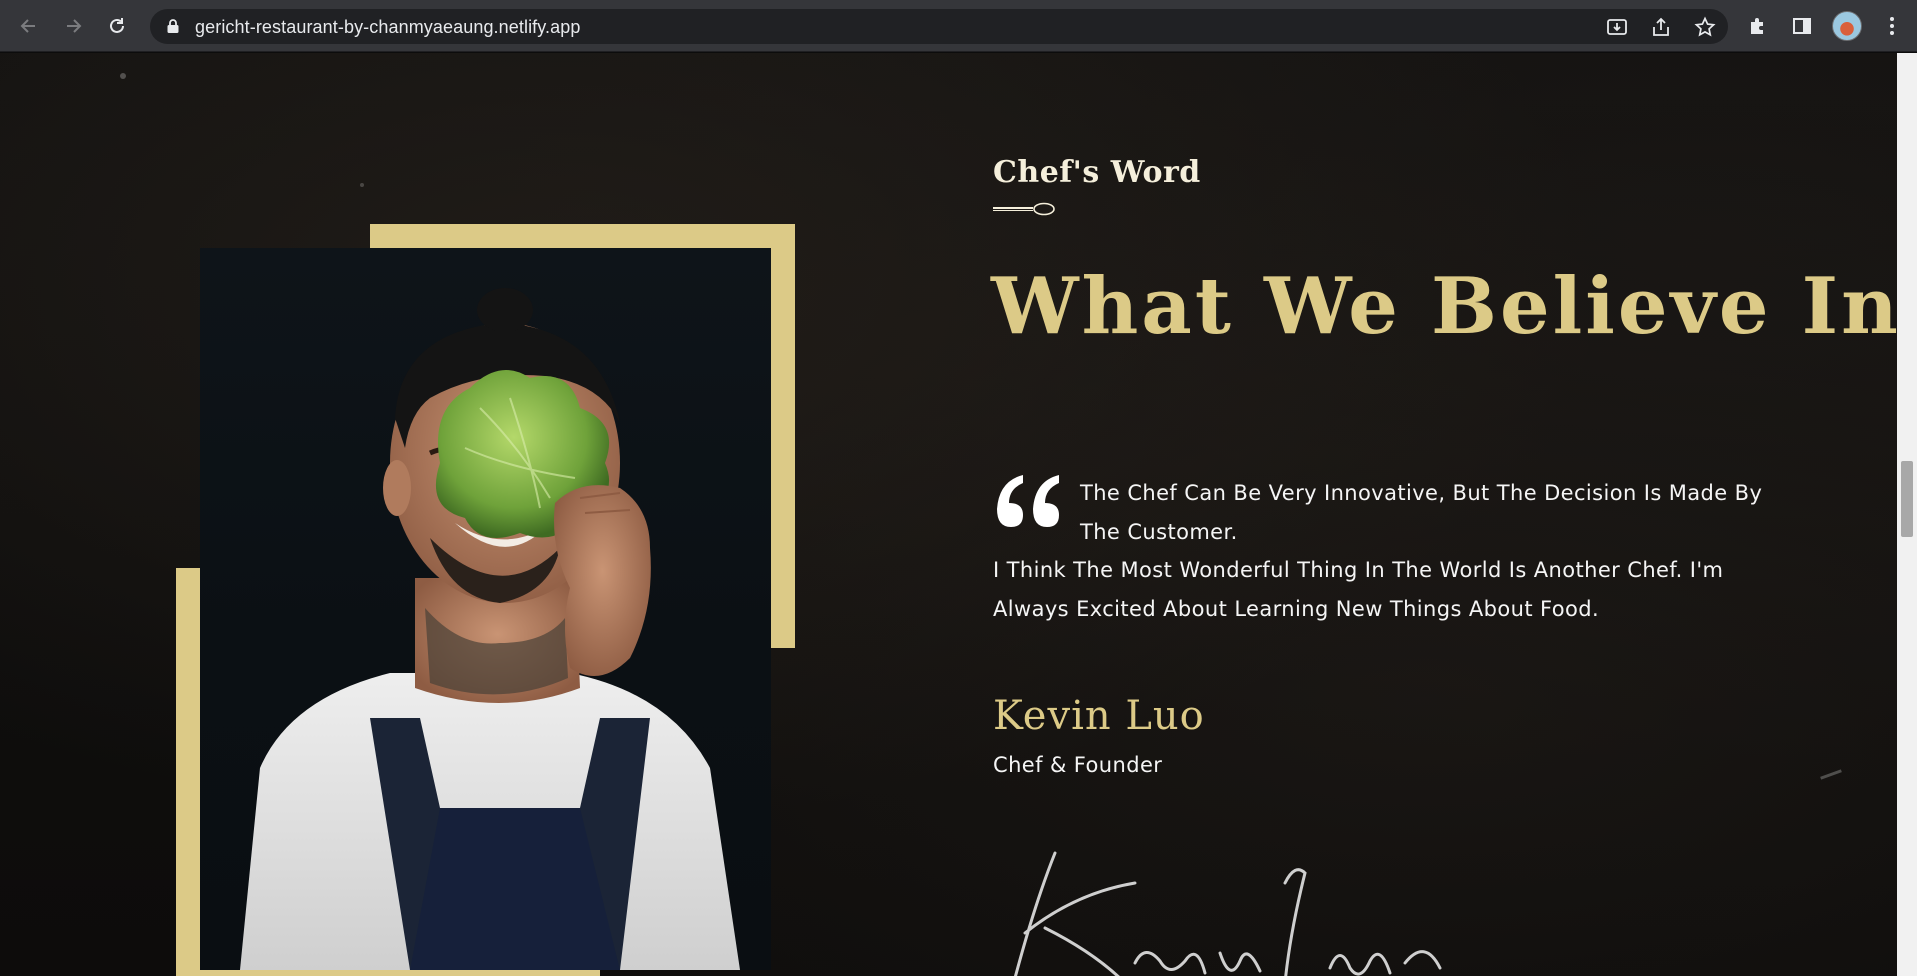 The height and width of the screenshot is (976, 1917). I want to click on scrollbar-thumb, so click(1907, 499).